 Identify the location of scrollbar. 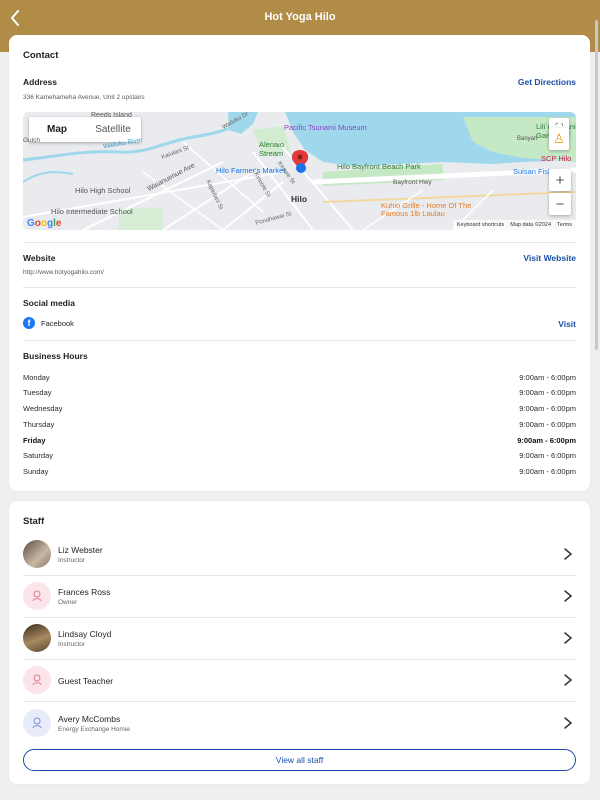
(596, 185).